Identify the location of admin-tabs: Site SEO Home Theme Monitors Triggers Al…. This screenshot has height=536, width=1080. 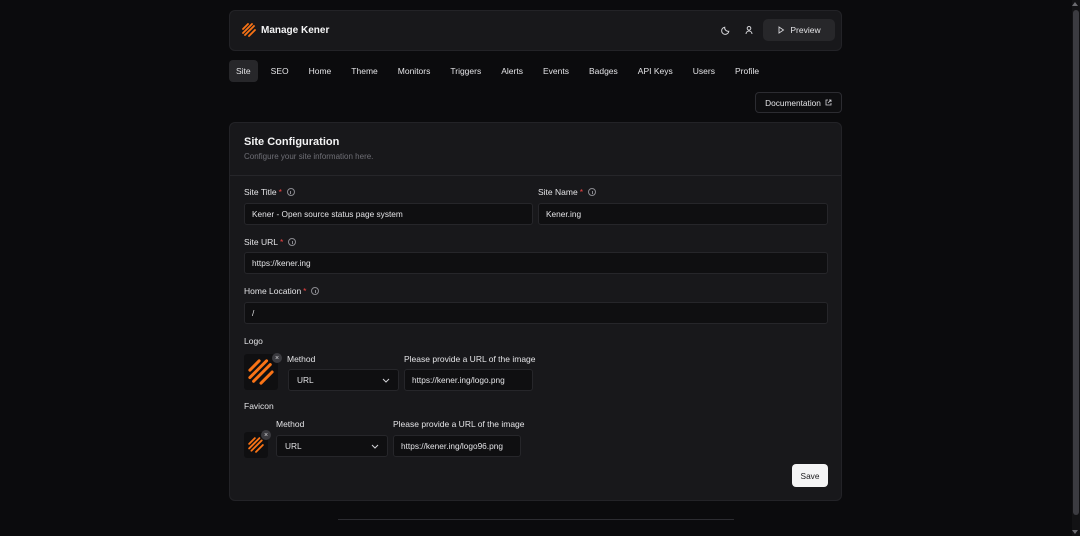
(500, 71).